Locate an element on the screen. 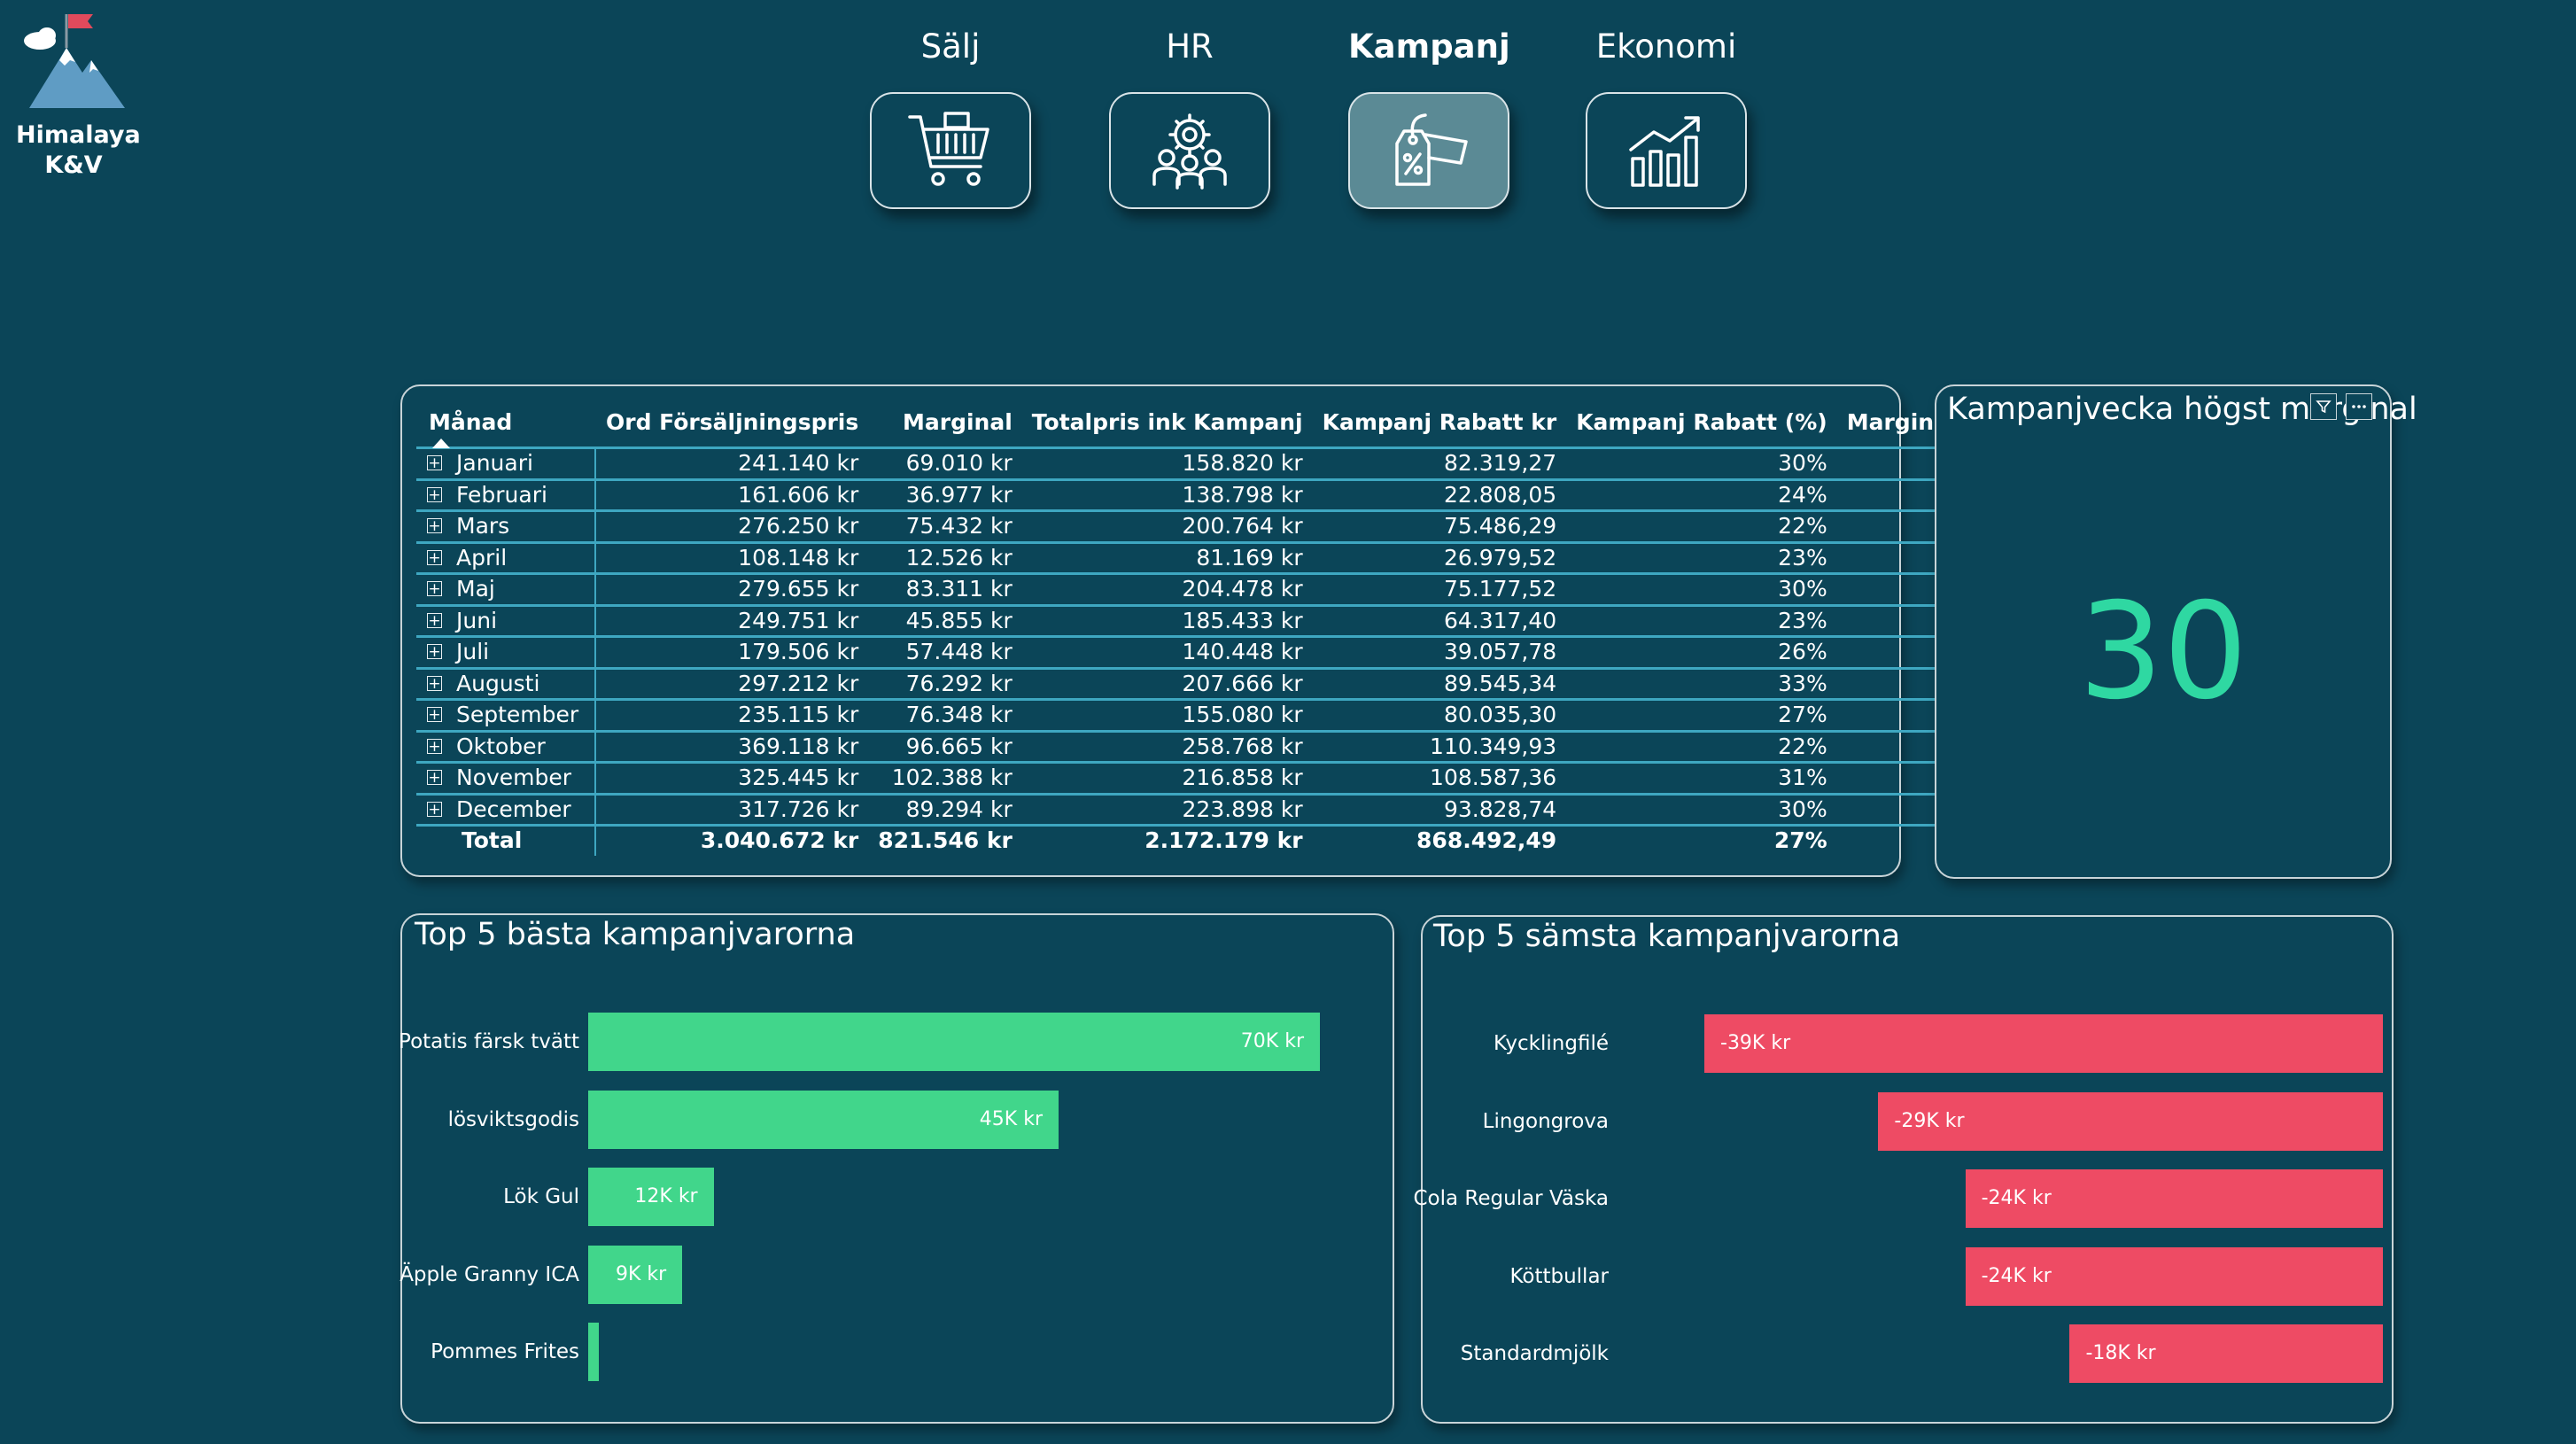 This screenshot has height=1444, width=2576. value-cell: 155.080 kr is located at coordinates (1166, 716).